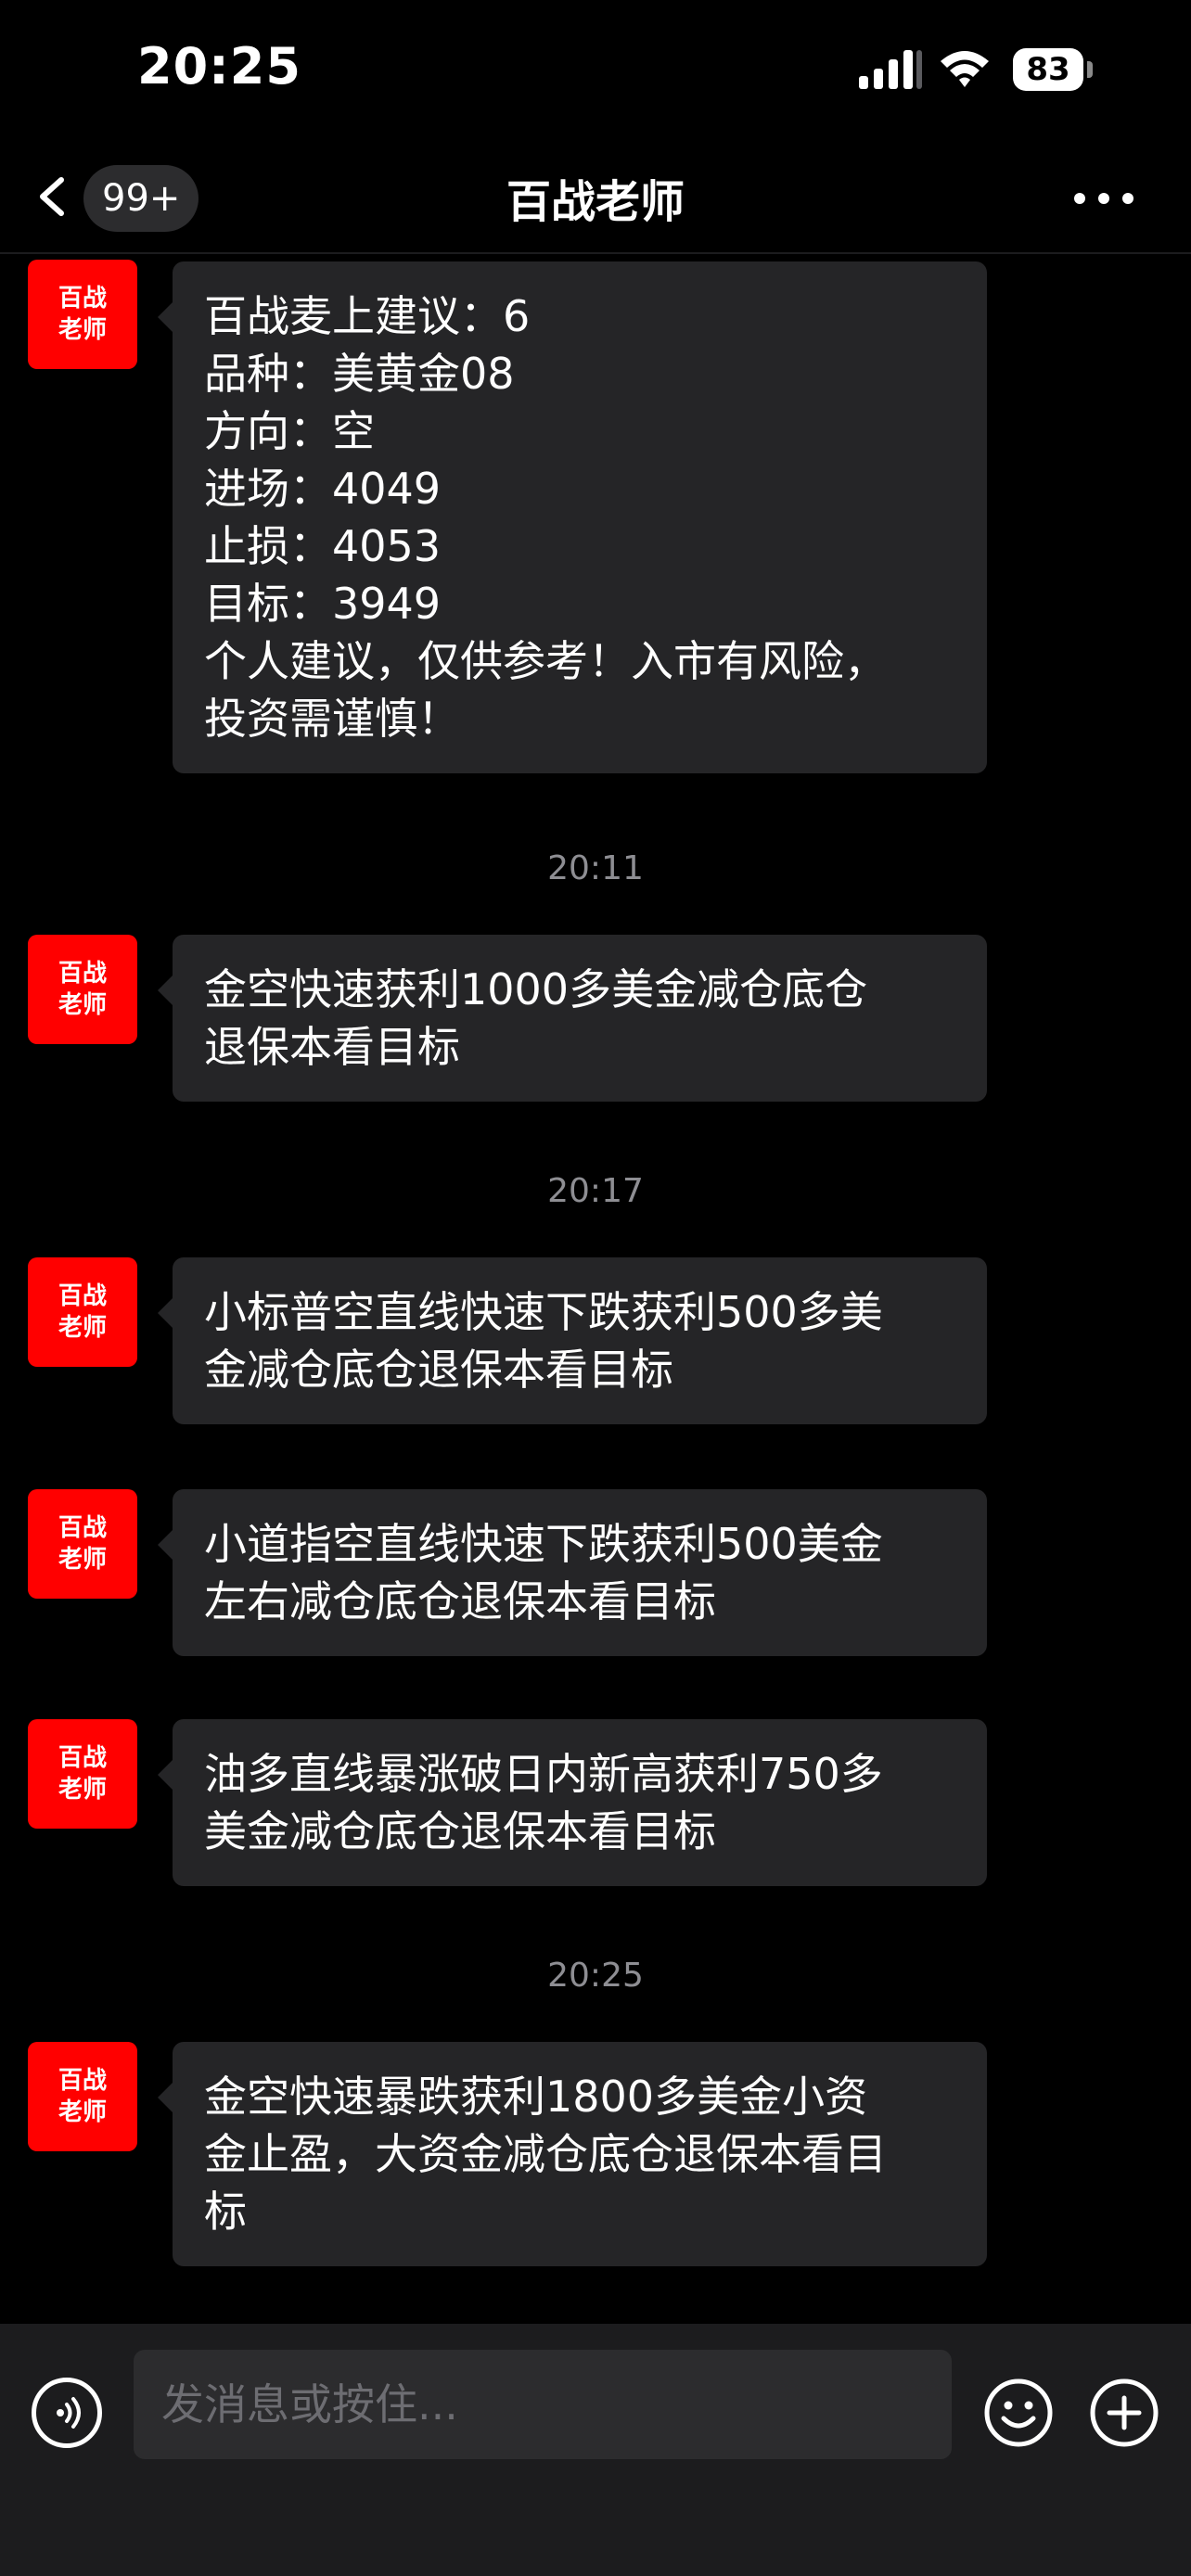 The height and width of the screenshot is (2576, 1191). I want to click on message-line: 小道指空直线快速下跌获利500美金, so click(543, 1544).